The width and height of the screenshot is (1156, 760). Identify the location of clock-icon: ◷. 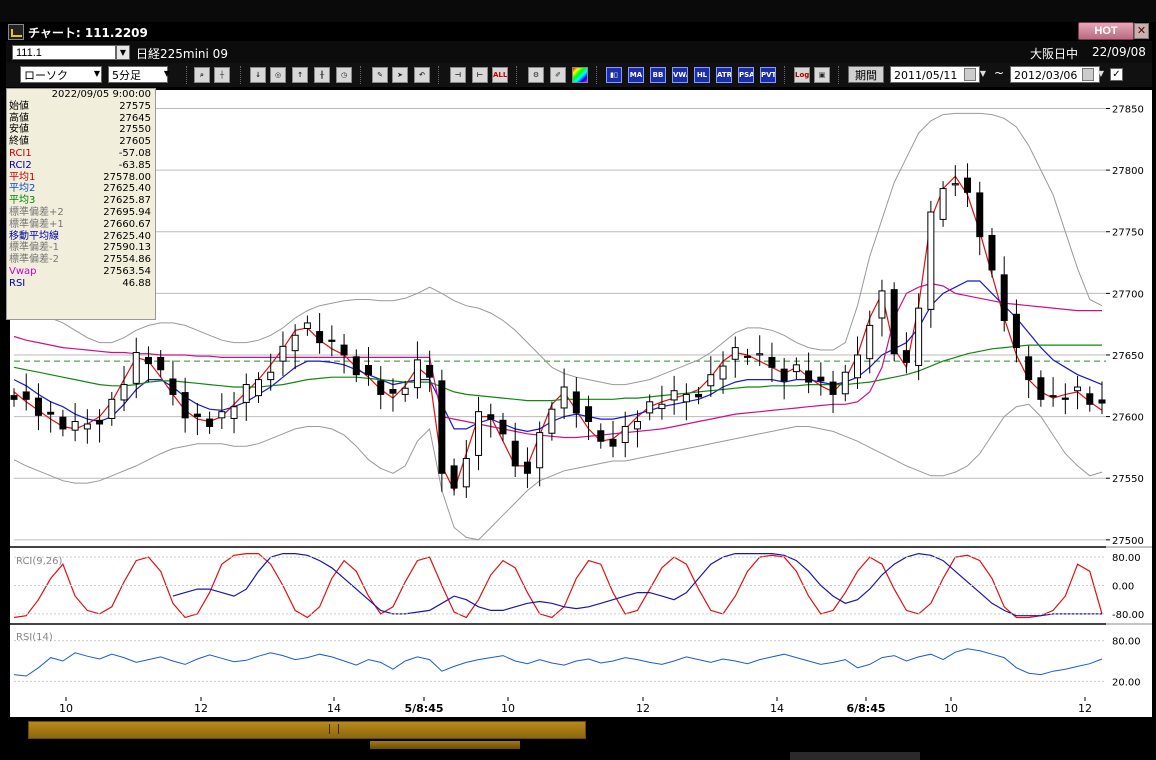
(344, 75).